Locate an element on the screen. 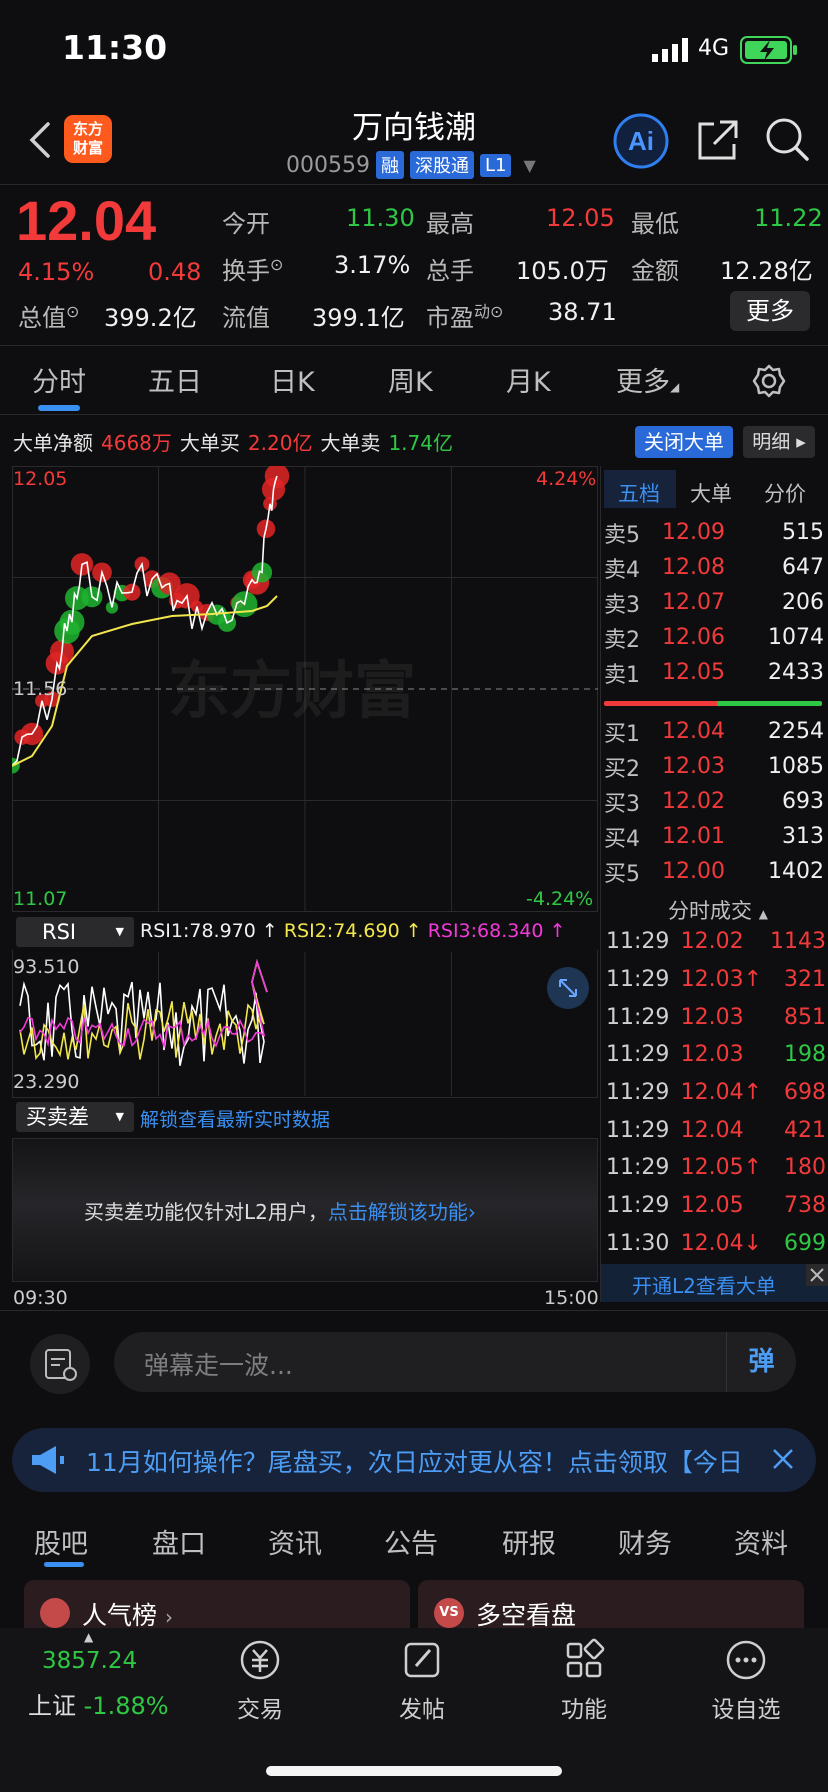 This screenshot has width=828, height=1792. grid-icon is located at coordinates (585, 1658).